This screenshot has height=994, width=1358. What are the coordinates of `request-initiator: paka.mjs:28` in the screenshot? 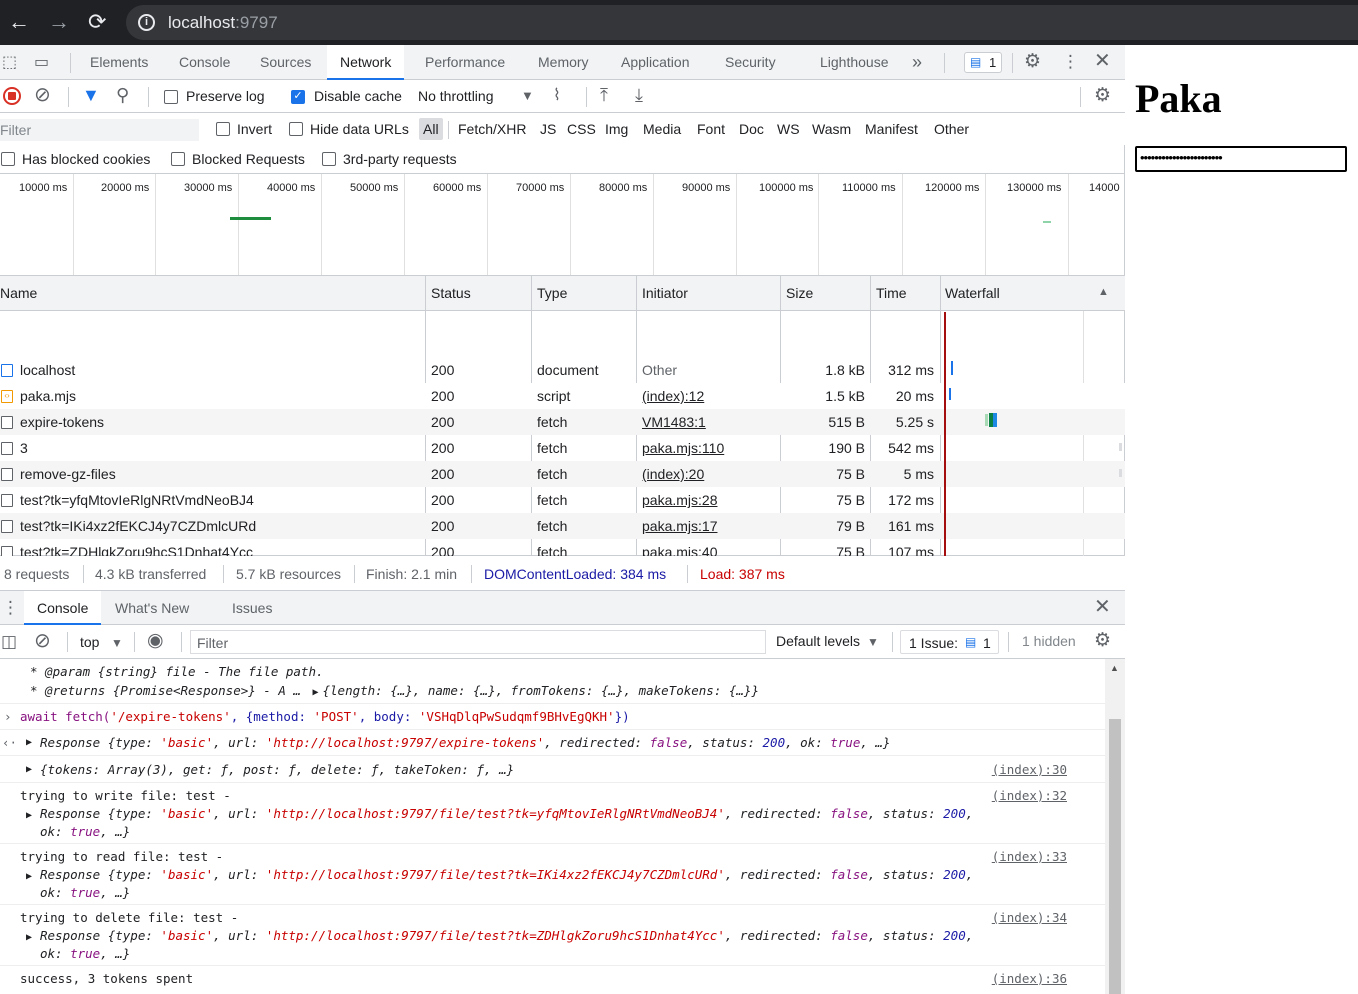 It's located at (679, 500).